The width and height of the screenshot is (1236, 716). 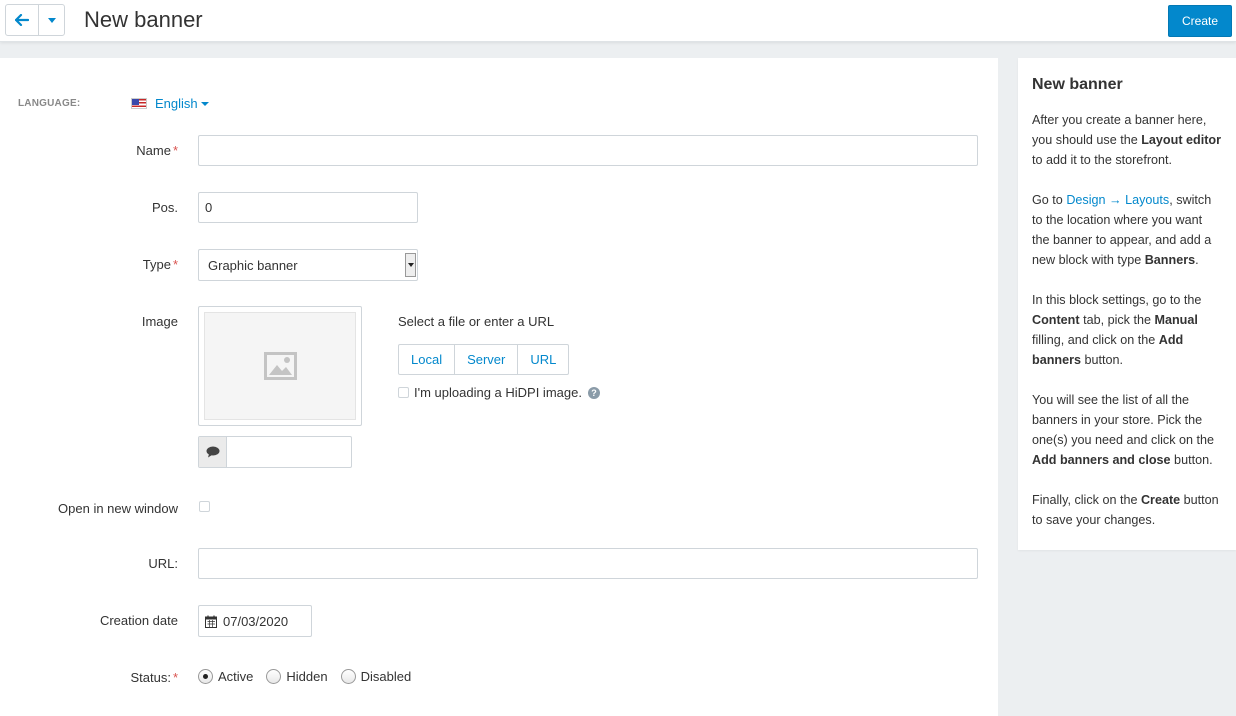 I want to click on design-layouts-link: Design → Layouts, so click(x=1117, y=200).